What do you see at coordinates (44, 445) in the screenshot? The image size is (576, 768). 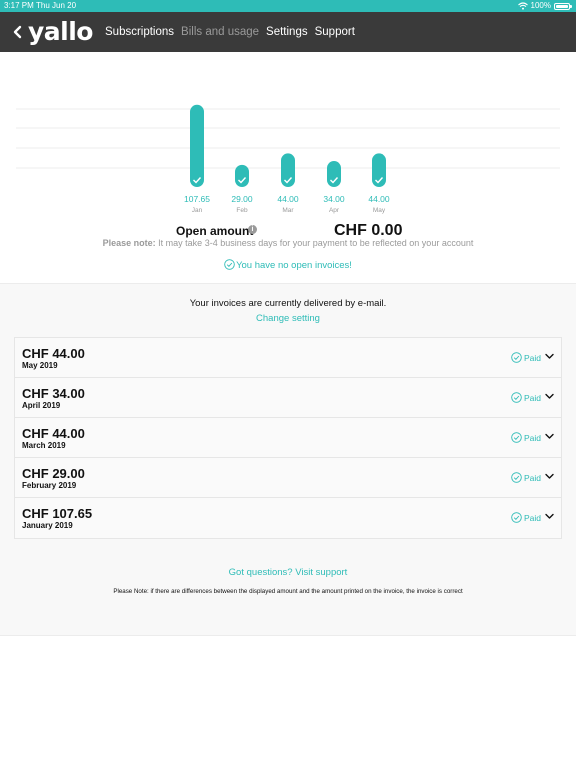 I see `invoice-month: March 2019` at bounding box center [44, 445].